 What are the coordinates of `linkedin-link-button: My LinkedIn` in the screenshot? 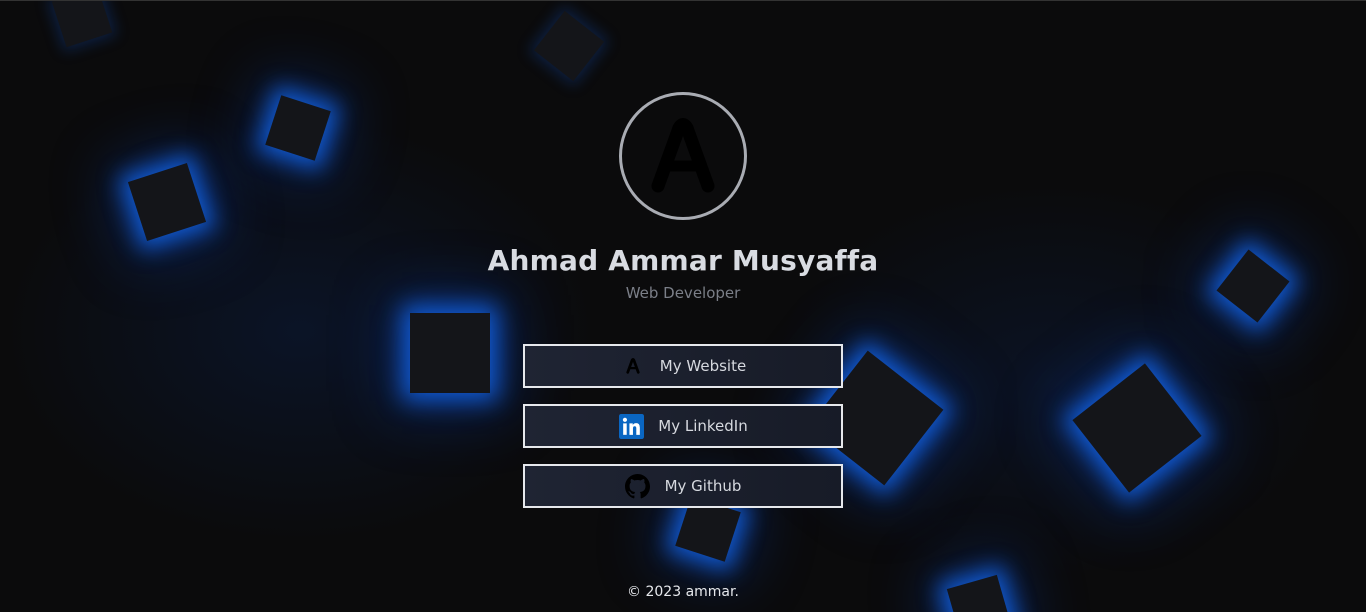 It's located at (683, 426).